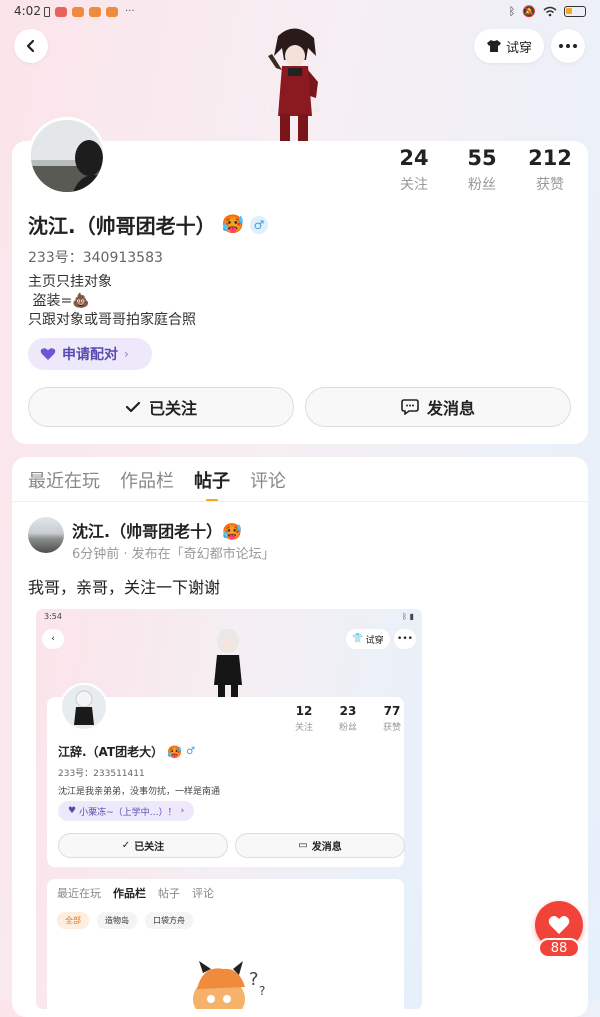  Describe the element at coordinates (512, 11) in the screenshot. I see `bluetooth-icon: ᛒ` at that location.